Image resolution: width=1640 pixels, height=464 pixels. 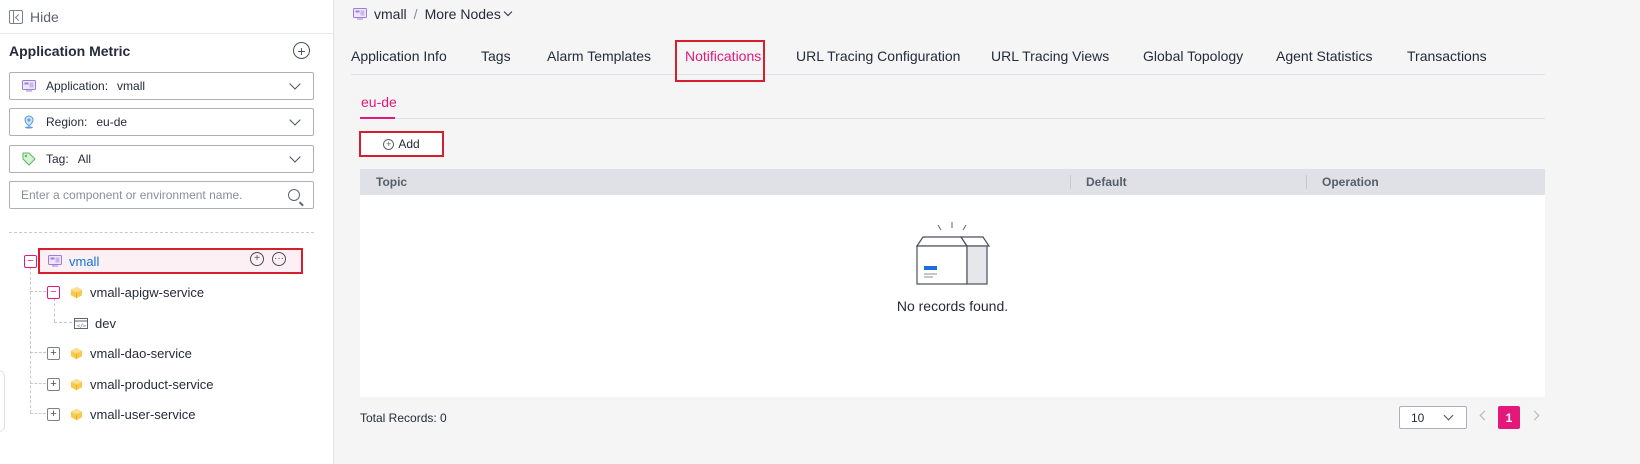 I want to click on location-pin-icon, so click(x=29, y=122).